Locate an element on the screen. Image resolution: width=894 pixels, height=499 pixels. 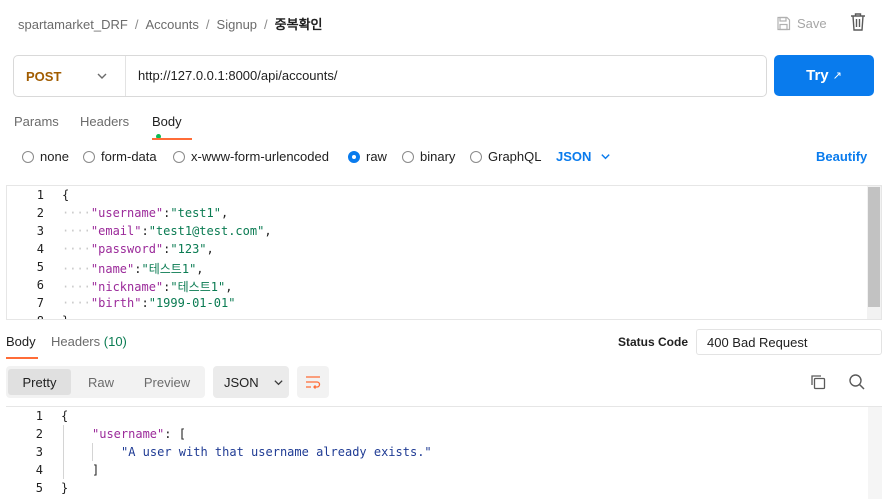
radio-label: GraphQL is located at coordinates (515, 156).